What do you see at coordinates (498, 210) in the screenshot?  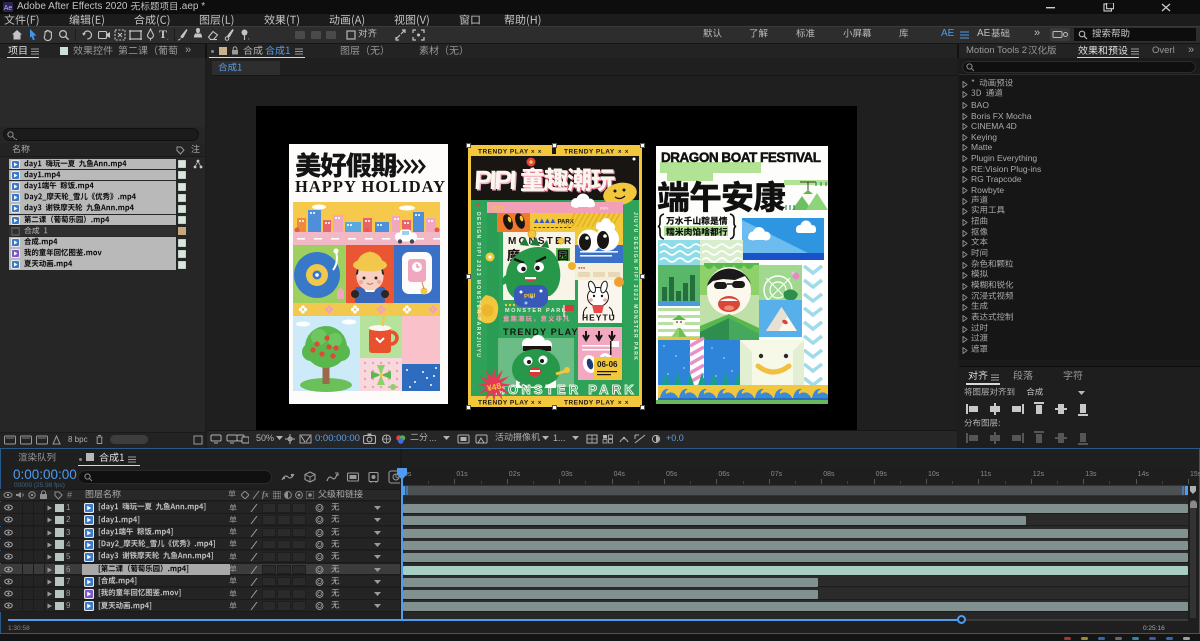 I see `svg-text: 2022` at bounding box center [498, 210].